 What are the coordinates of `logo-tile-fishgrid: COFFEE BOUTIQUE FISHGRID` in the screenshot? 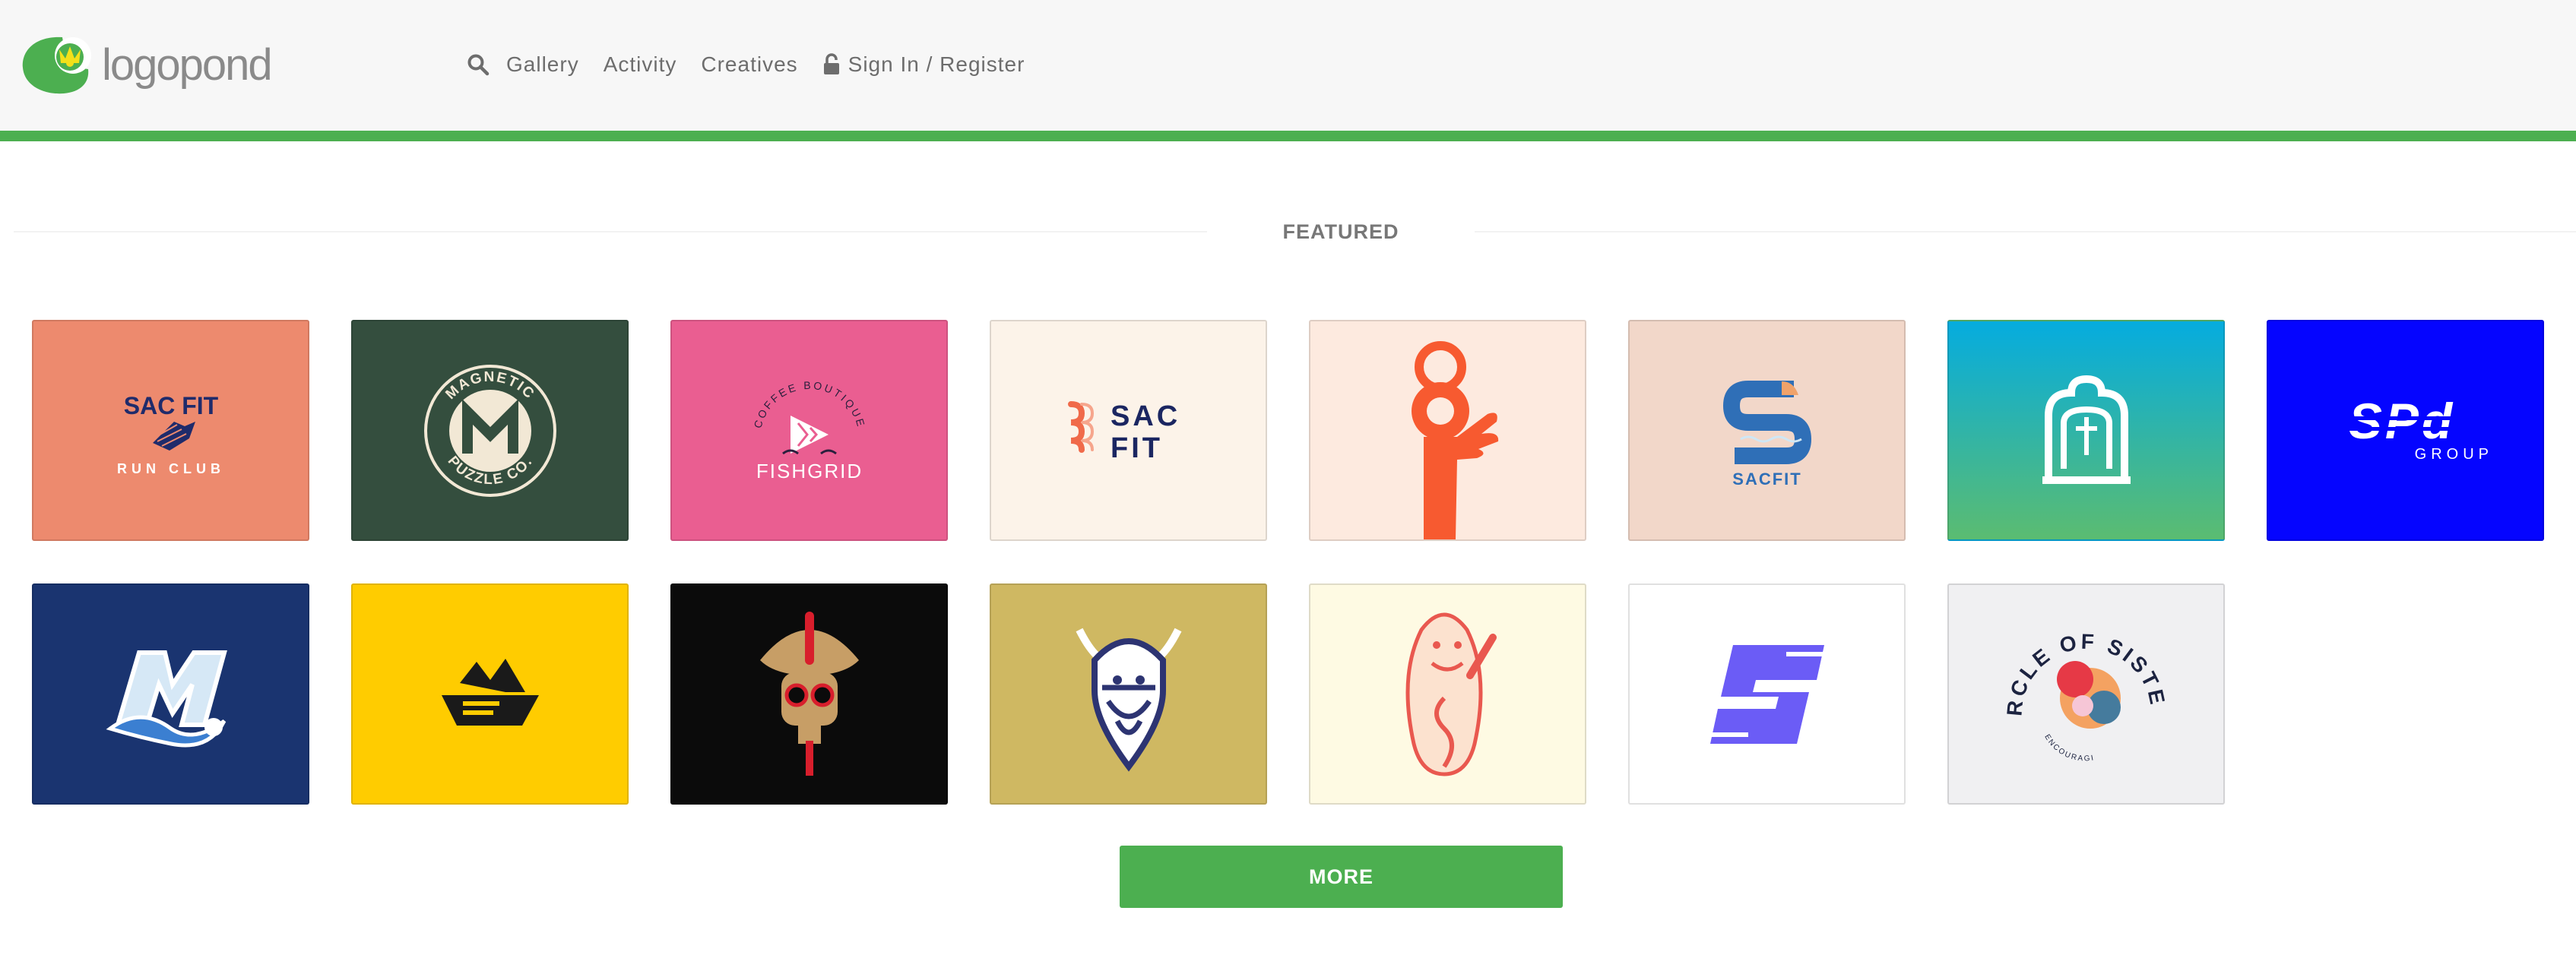 It's located at (809, 430).